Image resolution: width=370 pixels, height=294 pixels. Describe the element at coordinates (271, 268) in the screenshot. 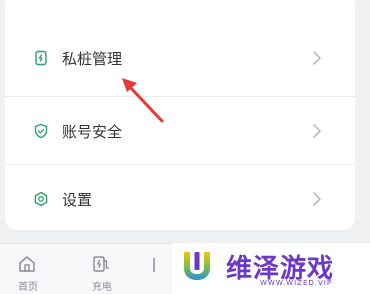

I see `watermark: 维泽游戏 WWW.WIZED.VIP` at that location.